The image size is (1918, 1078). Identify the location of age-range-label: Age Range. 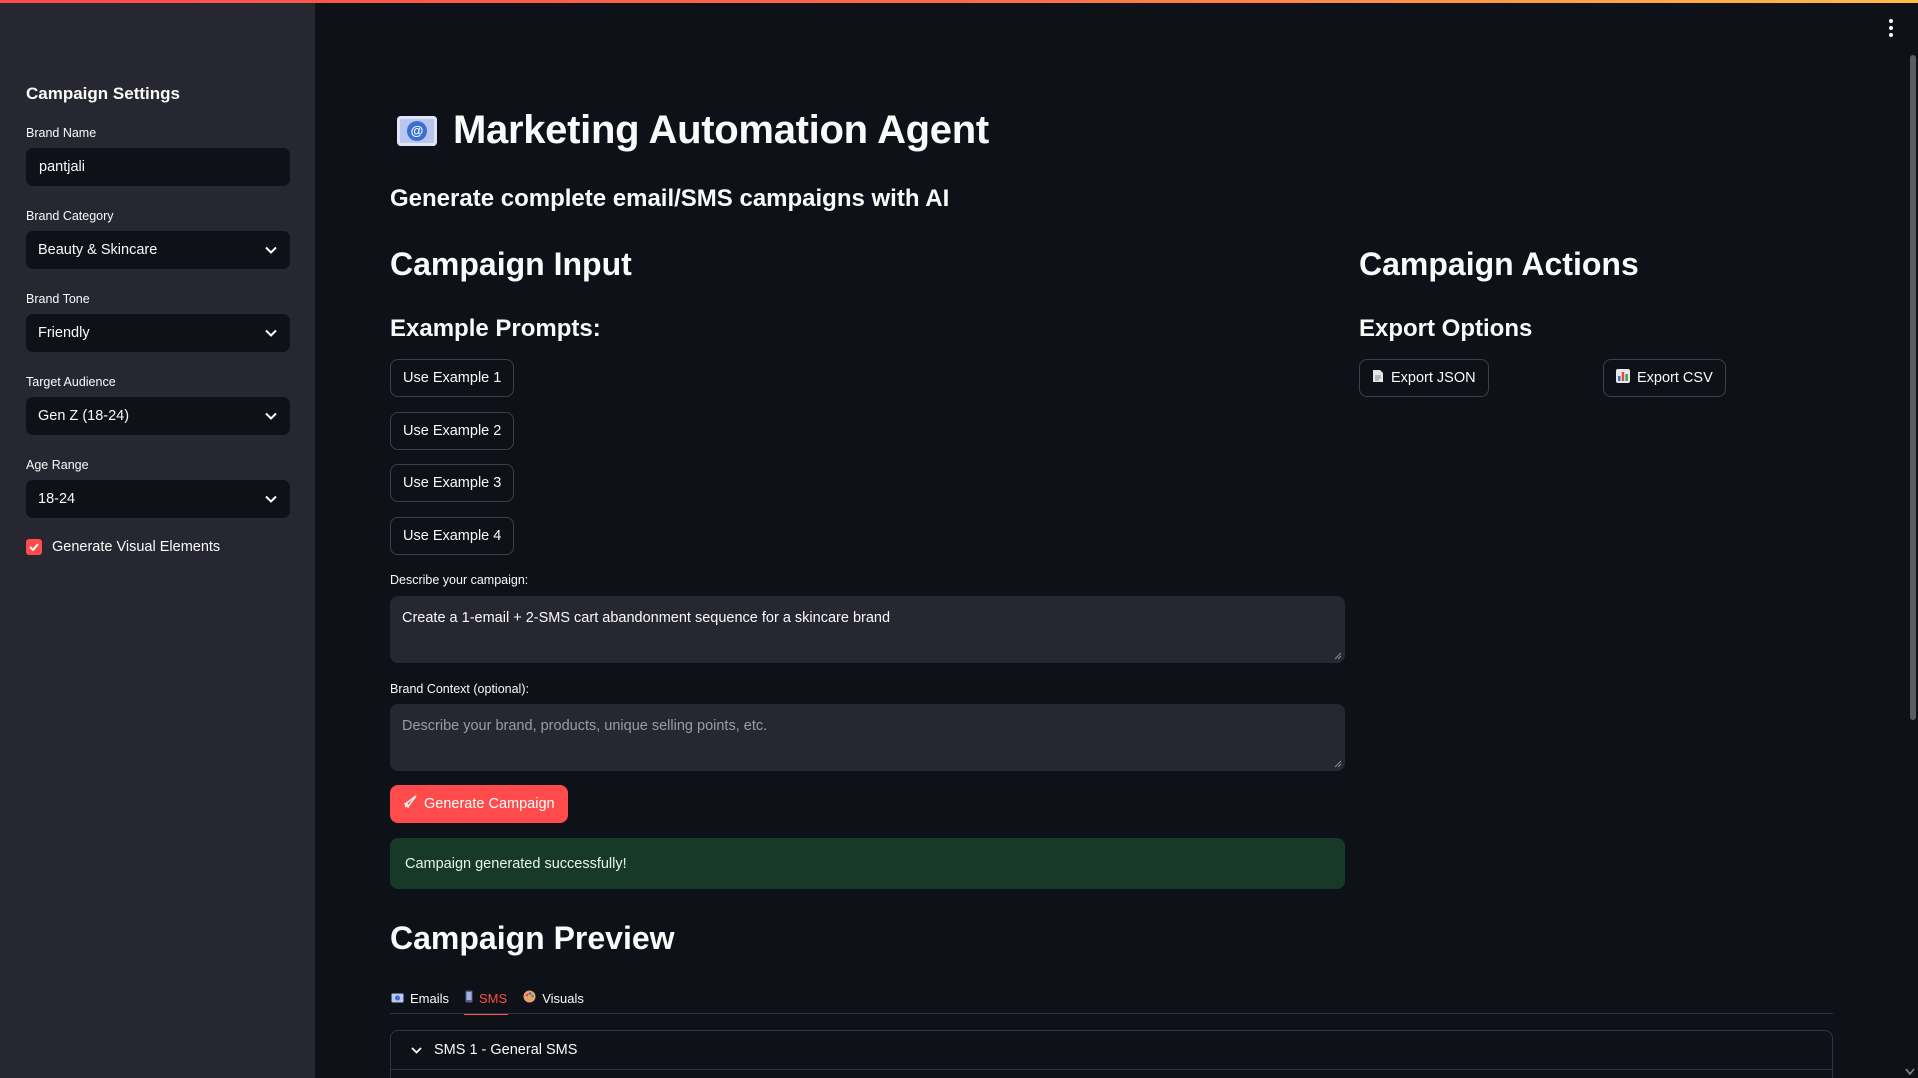
(57, 465).